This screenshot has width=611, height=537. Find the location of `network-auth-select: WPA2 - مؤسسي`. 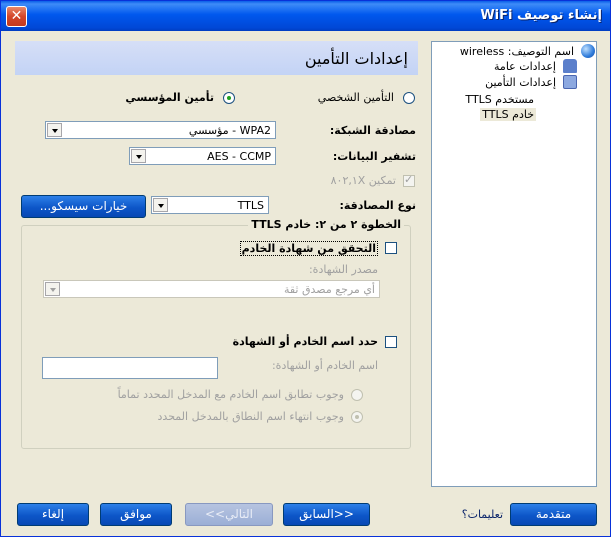

network-auth-select: WPA2 - مؤسسي is located at coordinates (160, 130).